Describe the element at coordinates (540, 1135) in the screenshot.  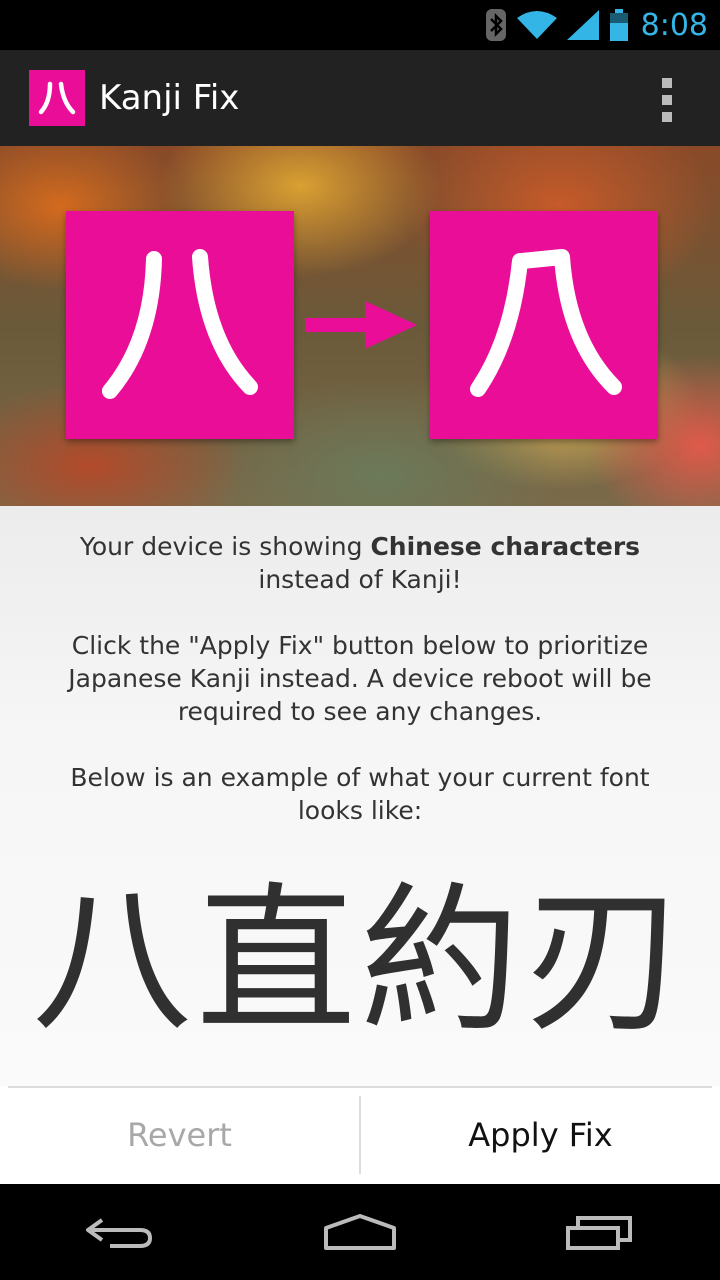
I see `apply-fix-button: Apply Fix` at that location.